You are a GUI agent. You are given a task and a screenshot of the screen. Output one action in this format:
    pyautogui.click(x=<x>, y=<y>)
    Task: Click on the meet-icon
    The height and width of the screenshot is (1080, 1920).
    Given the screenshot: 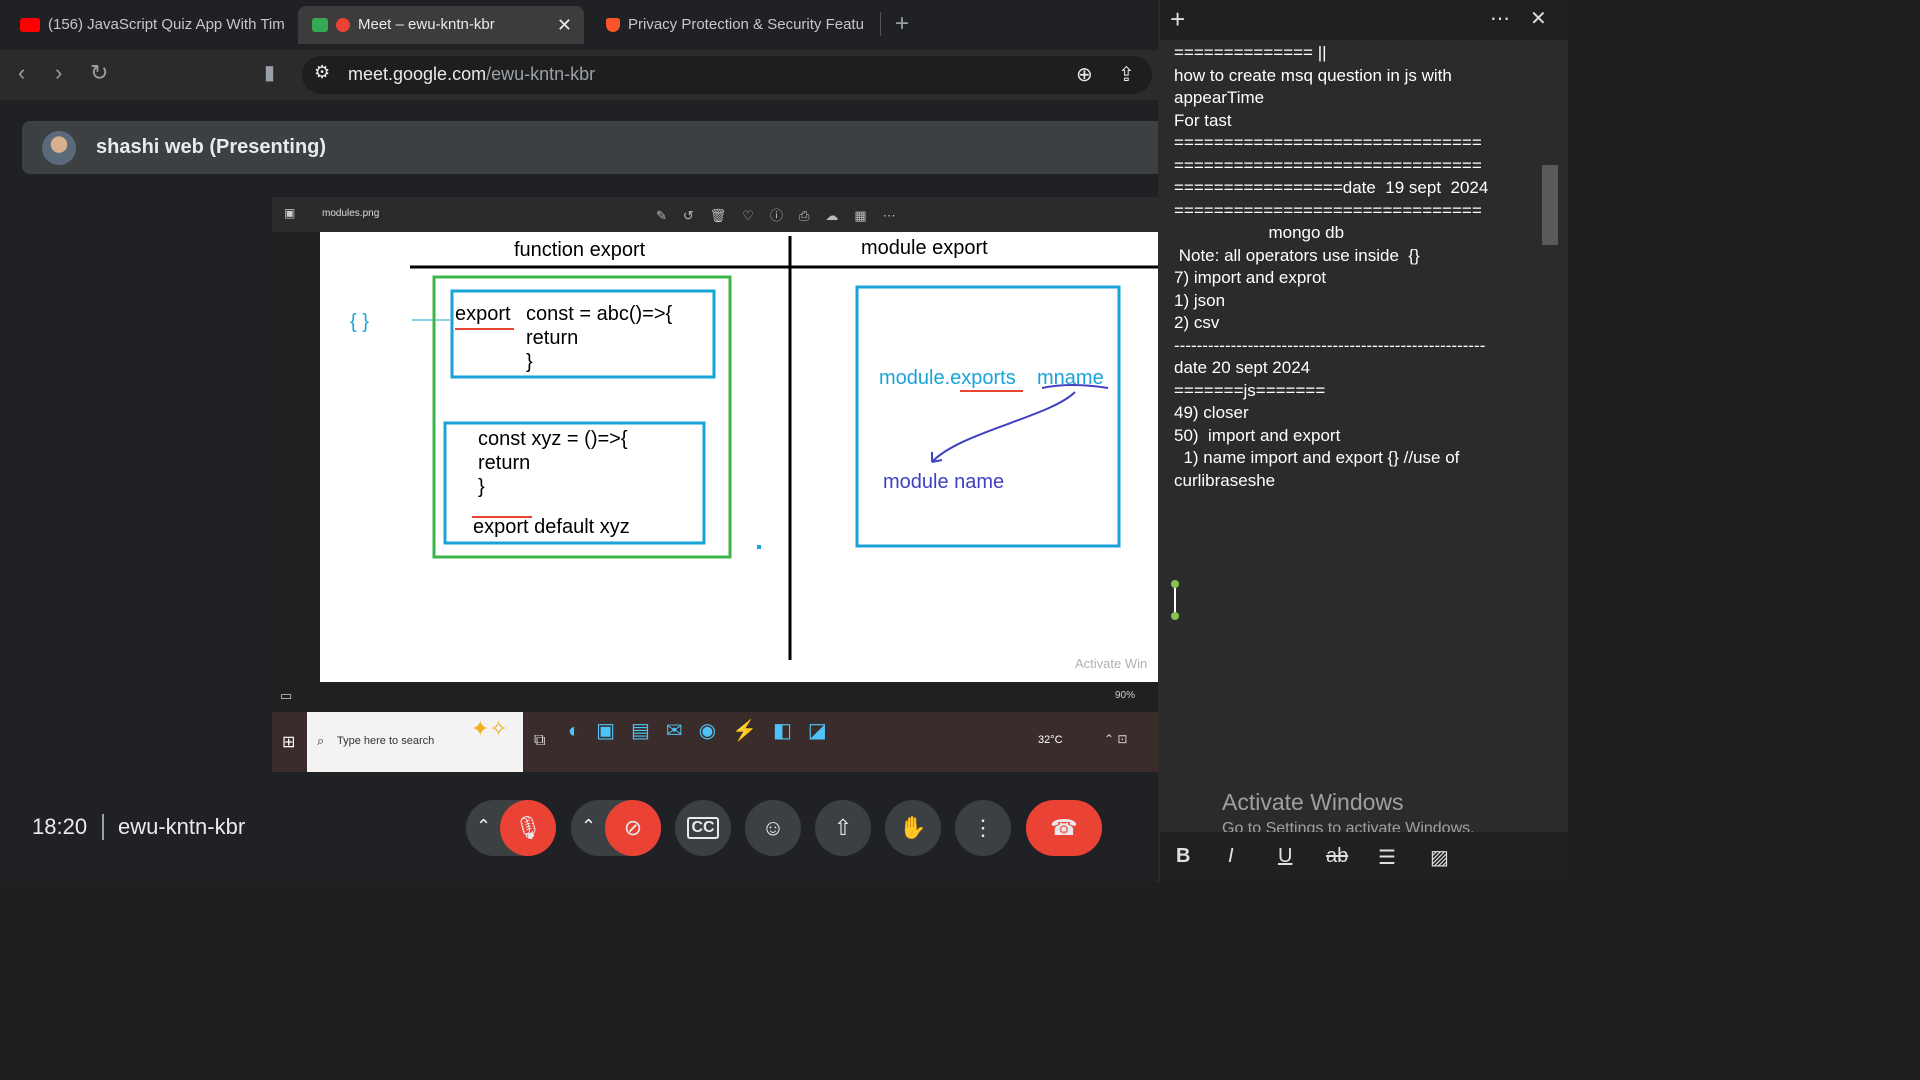 What is the action you would take?
    pyautogui.click(x=320, y=25)
    